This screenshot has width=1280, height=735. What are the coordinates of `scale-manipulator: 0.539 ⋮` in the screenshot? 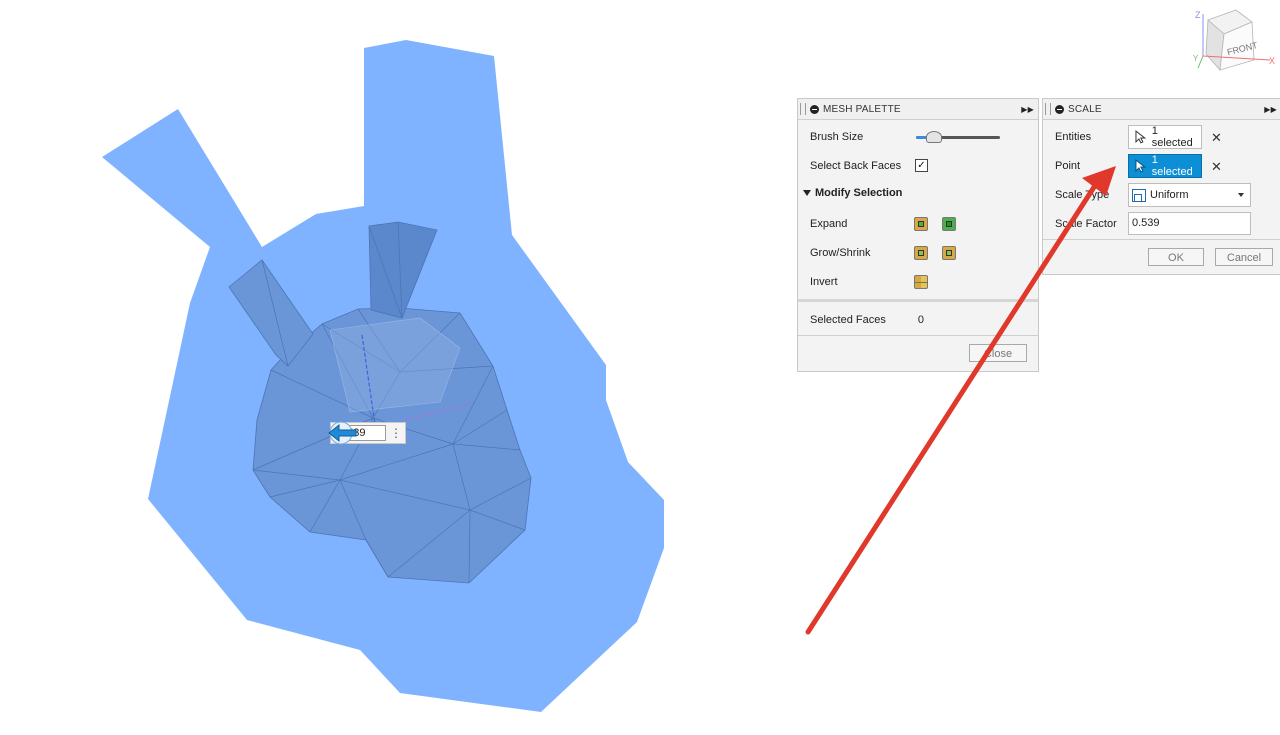 It's located at (366, 433).